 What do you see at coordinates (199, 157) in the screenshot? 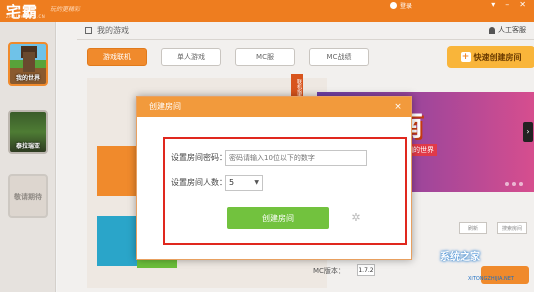
I see `password-label: 设置房间密码：` at bounding box center [199, 157].